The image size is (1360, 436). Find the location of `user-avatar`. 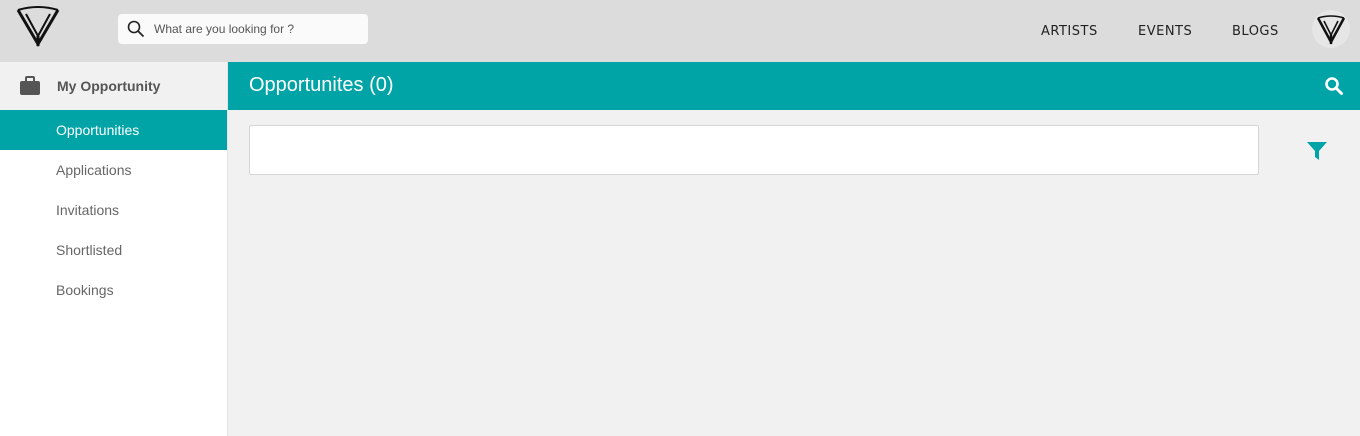

user-avatar is located at coordinates (1331, 29).